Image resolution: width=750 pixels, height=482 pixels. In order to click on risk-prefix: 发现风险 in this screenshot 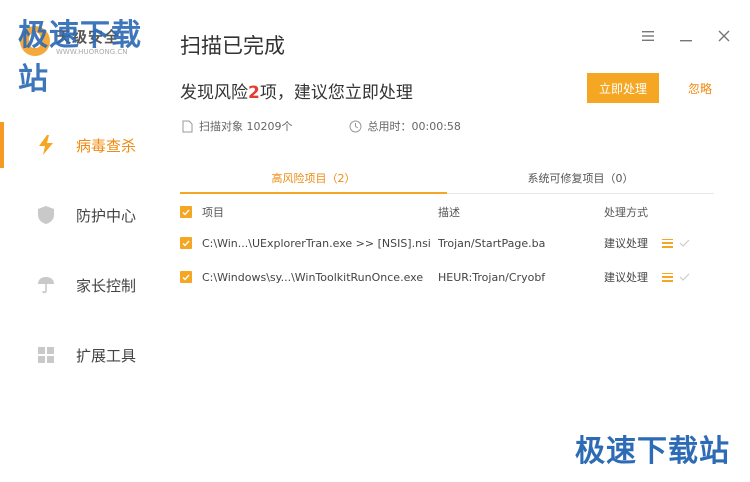, I will do `click(214, 93)`.